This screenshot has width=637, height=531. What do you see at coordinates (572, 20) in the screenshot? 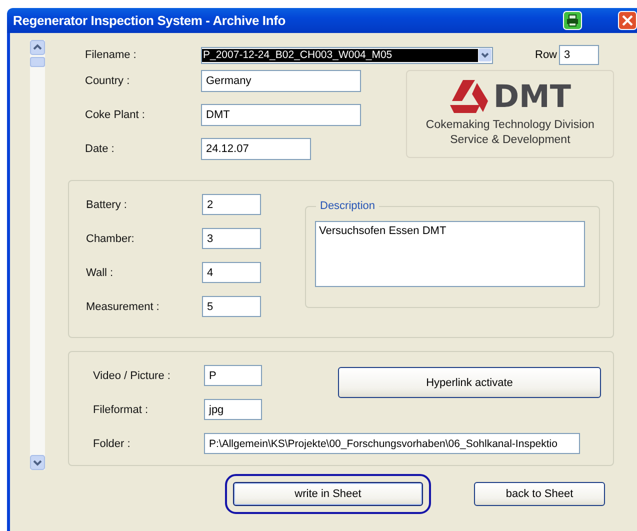
I see `printer-button` at bounding box center [572, 20].